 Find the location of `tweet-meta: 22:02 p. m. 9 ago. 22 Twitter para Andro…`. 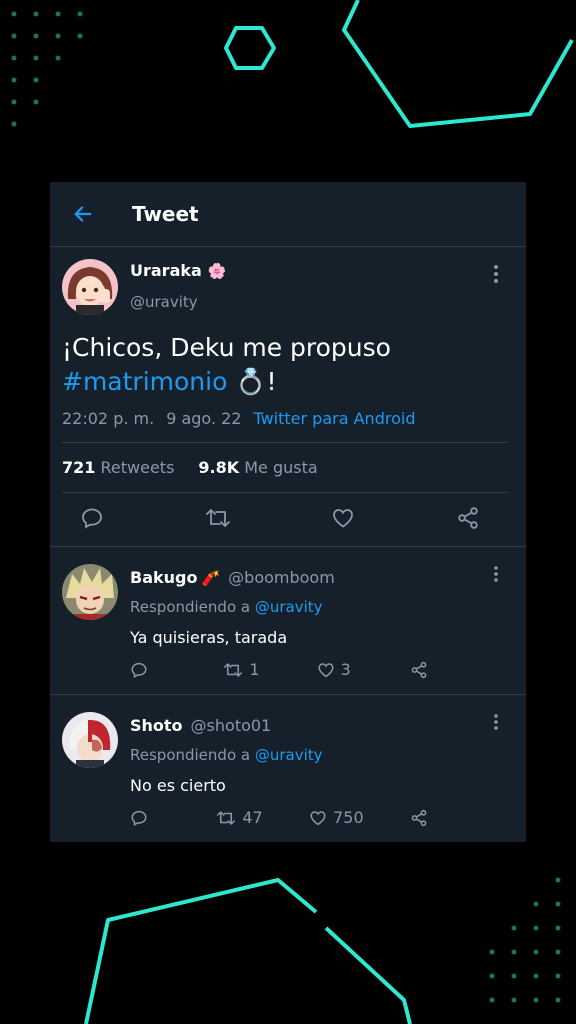

tweet-meta: 22:02 p. m. 9 ago. 22 Twitter para Andro… is located at coordinates (238, 418).